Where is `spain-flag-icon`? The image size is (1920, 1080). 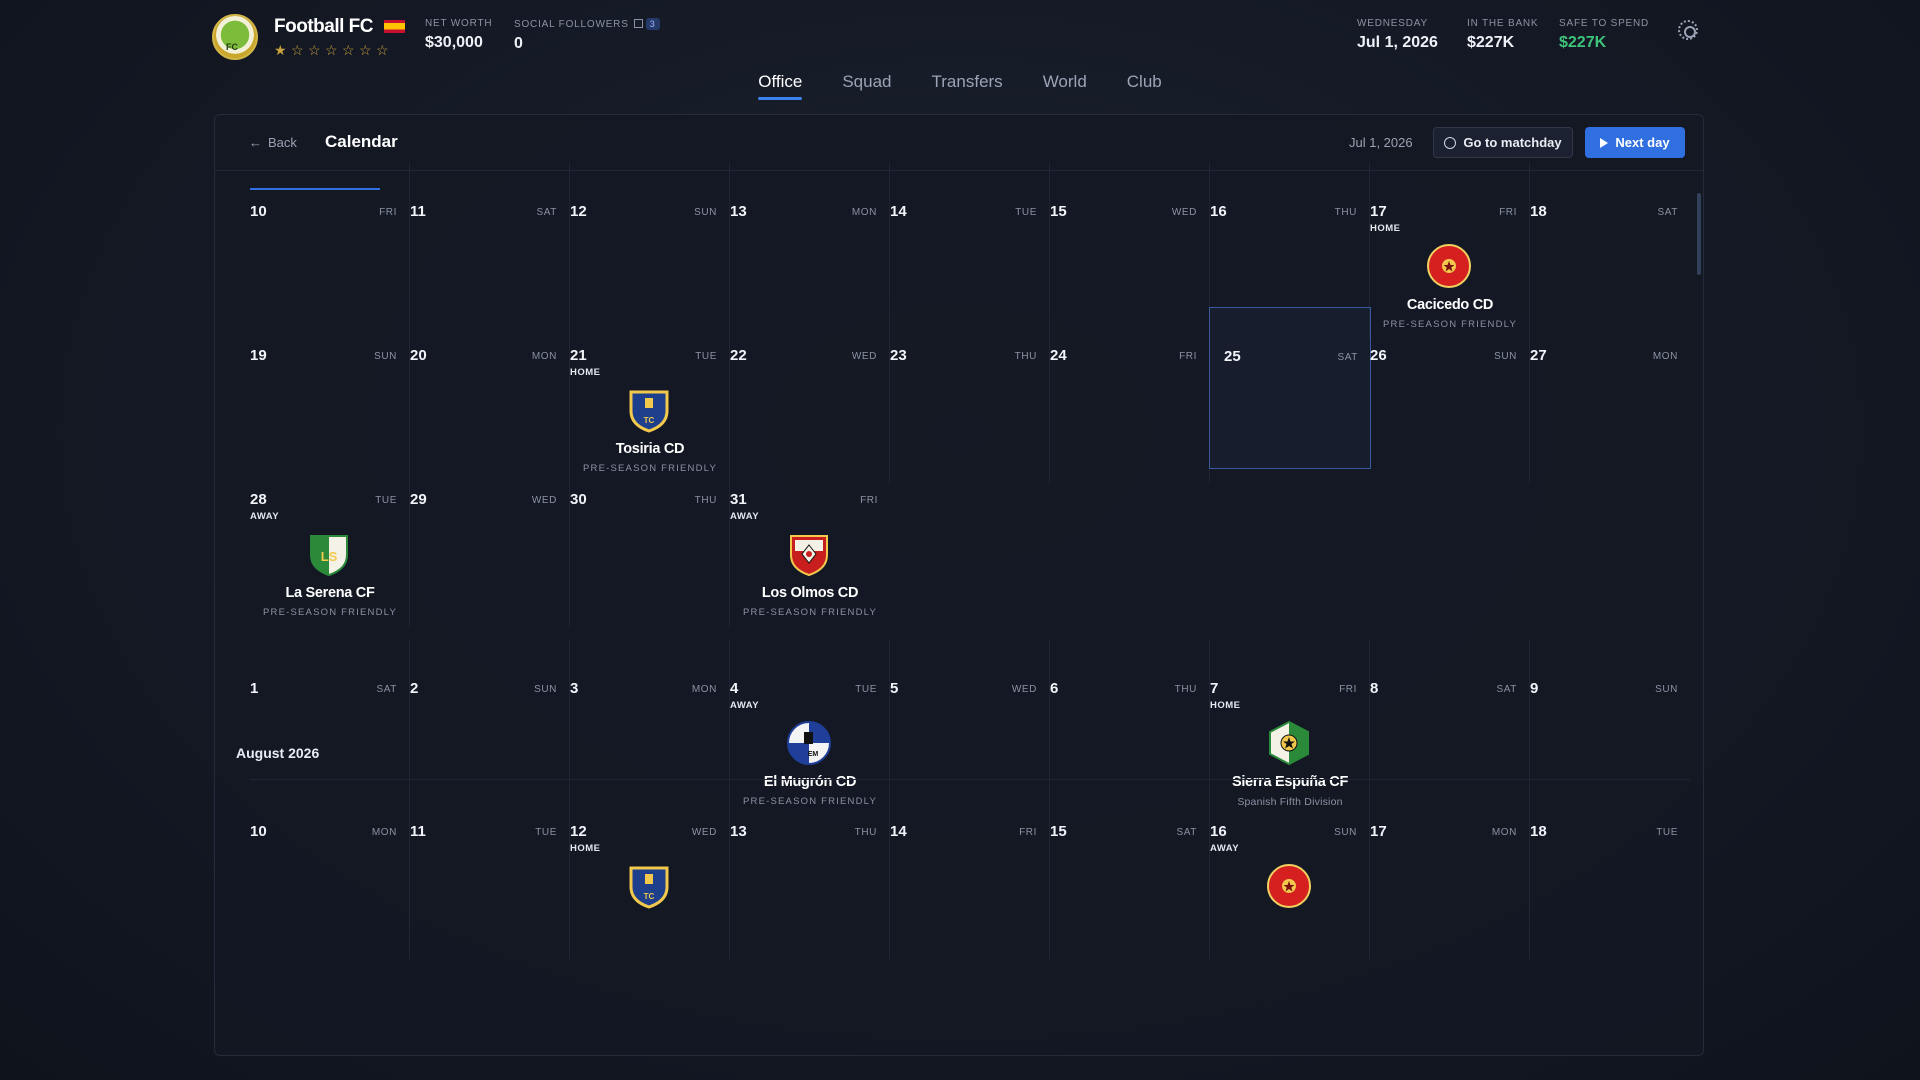
spain-flag-icon is located at coordinates (394, 26).